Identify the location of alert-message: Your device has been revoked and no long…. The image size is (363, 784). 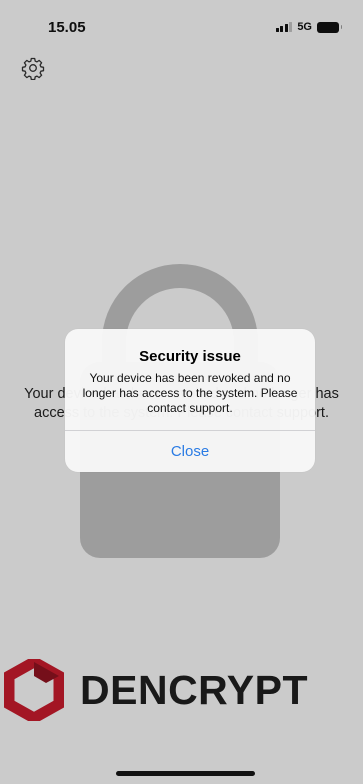
(190, 393).